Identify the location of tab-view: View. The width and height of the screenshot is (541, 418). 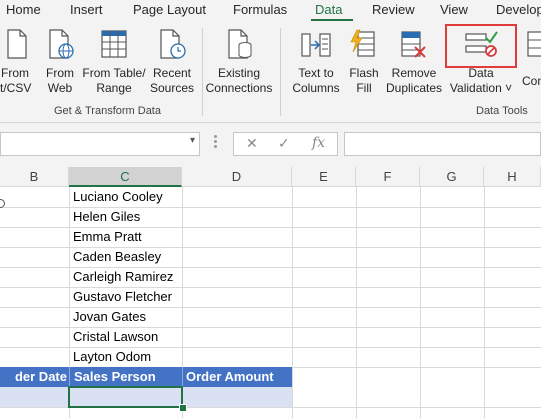
(454, 9).